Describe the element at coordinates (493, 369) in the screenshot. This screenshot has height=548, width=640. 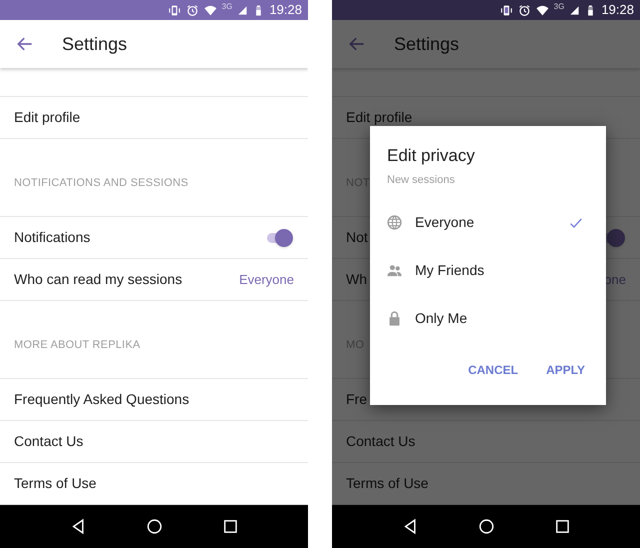
I see `cancel-button: CANCEL` at that location.